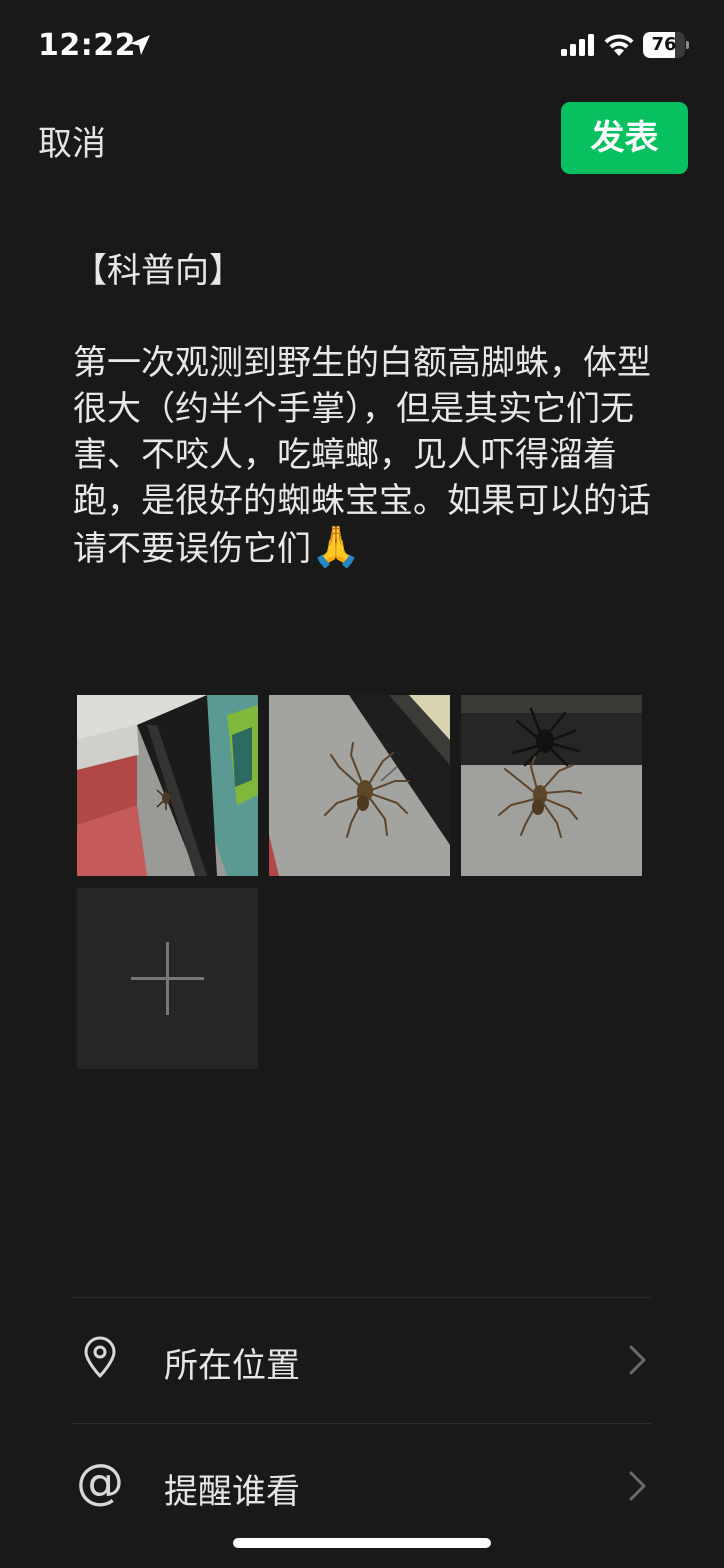 This screenshot has height=1568, width=724. I want to click on location-option-label: 所在位置, so click(232, 1366).